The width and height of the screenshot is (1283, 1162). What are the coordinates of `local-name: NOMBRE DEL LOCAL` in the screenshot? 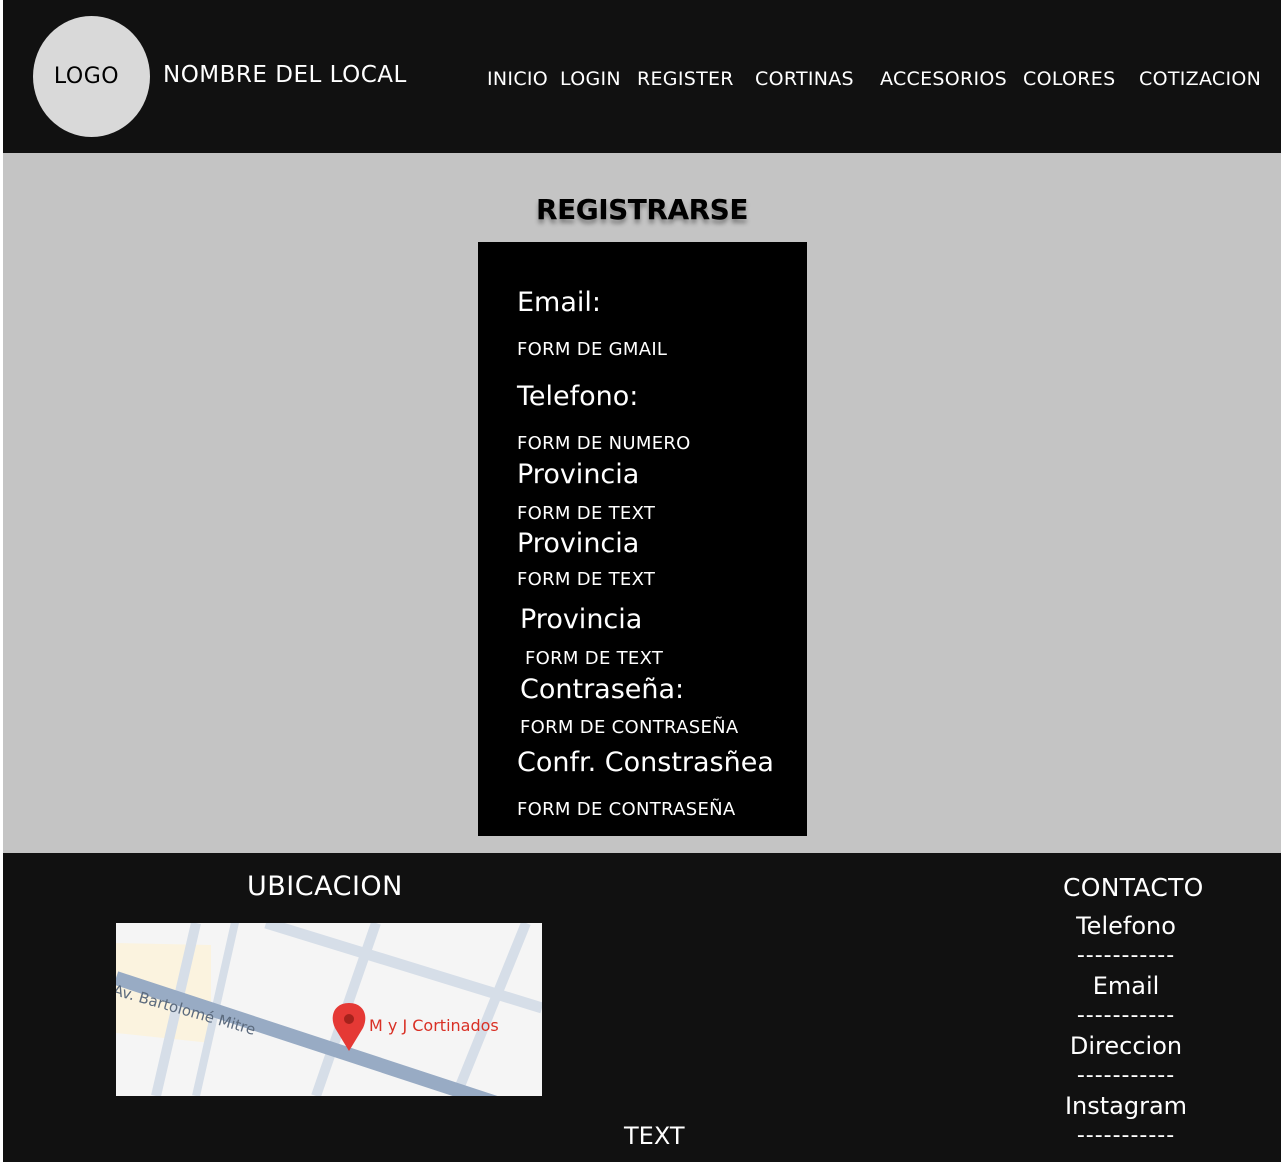 It's located at (285, 75).